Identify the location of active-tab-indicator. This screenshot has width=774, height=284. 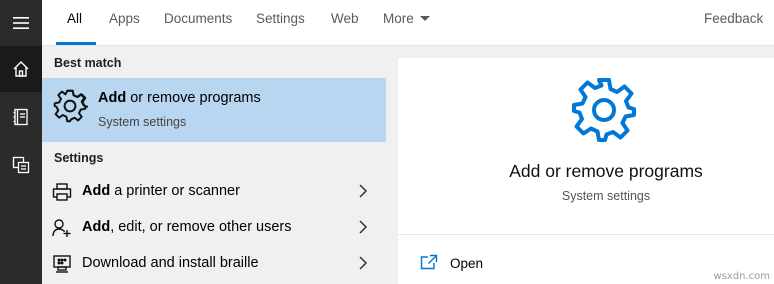
(76, 43).